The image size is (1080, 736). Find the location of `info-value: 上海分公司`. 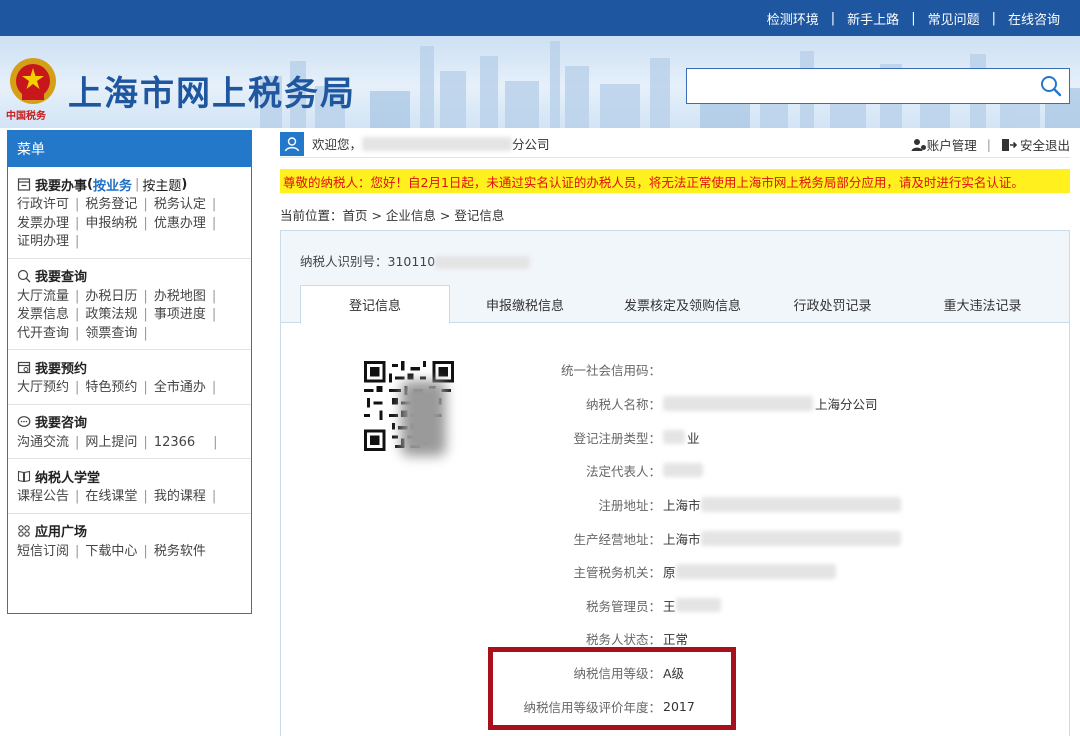

info-value: 上海分公司 is located at coordinates (846, 404).